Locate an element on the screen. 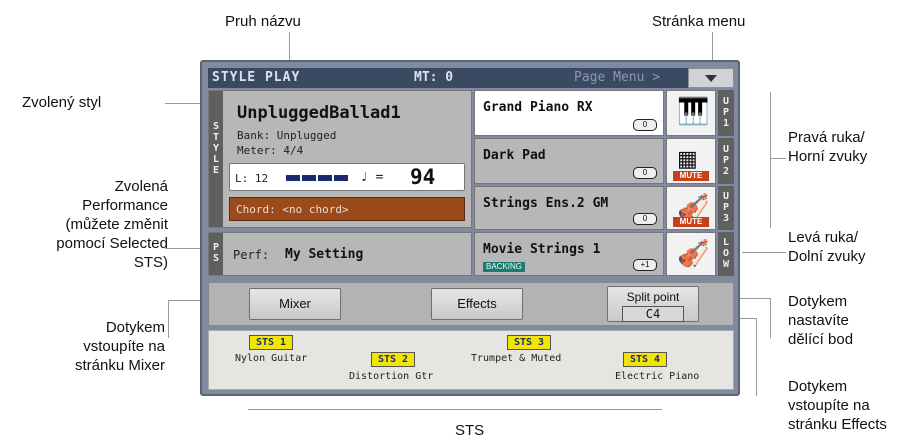 This screenshot has height=443, width=917. tempo-box: L: 12 ♩ = 94 is located at coordinates (347, 177).